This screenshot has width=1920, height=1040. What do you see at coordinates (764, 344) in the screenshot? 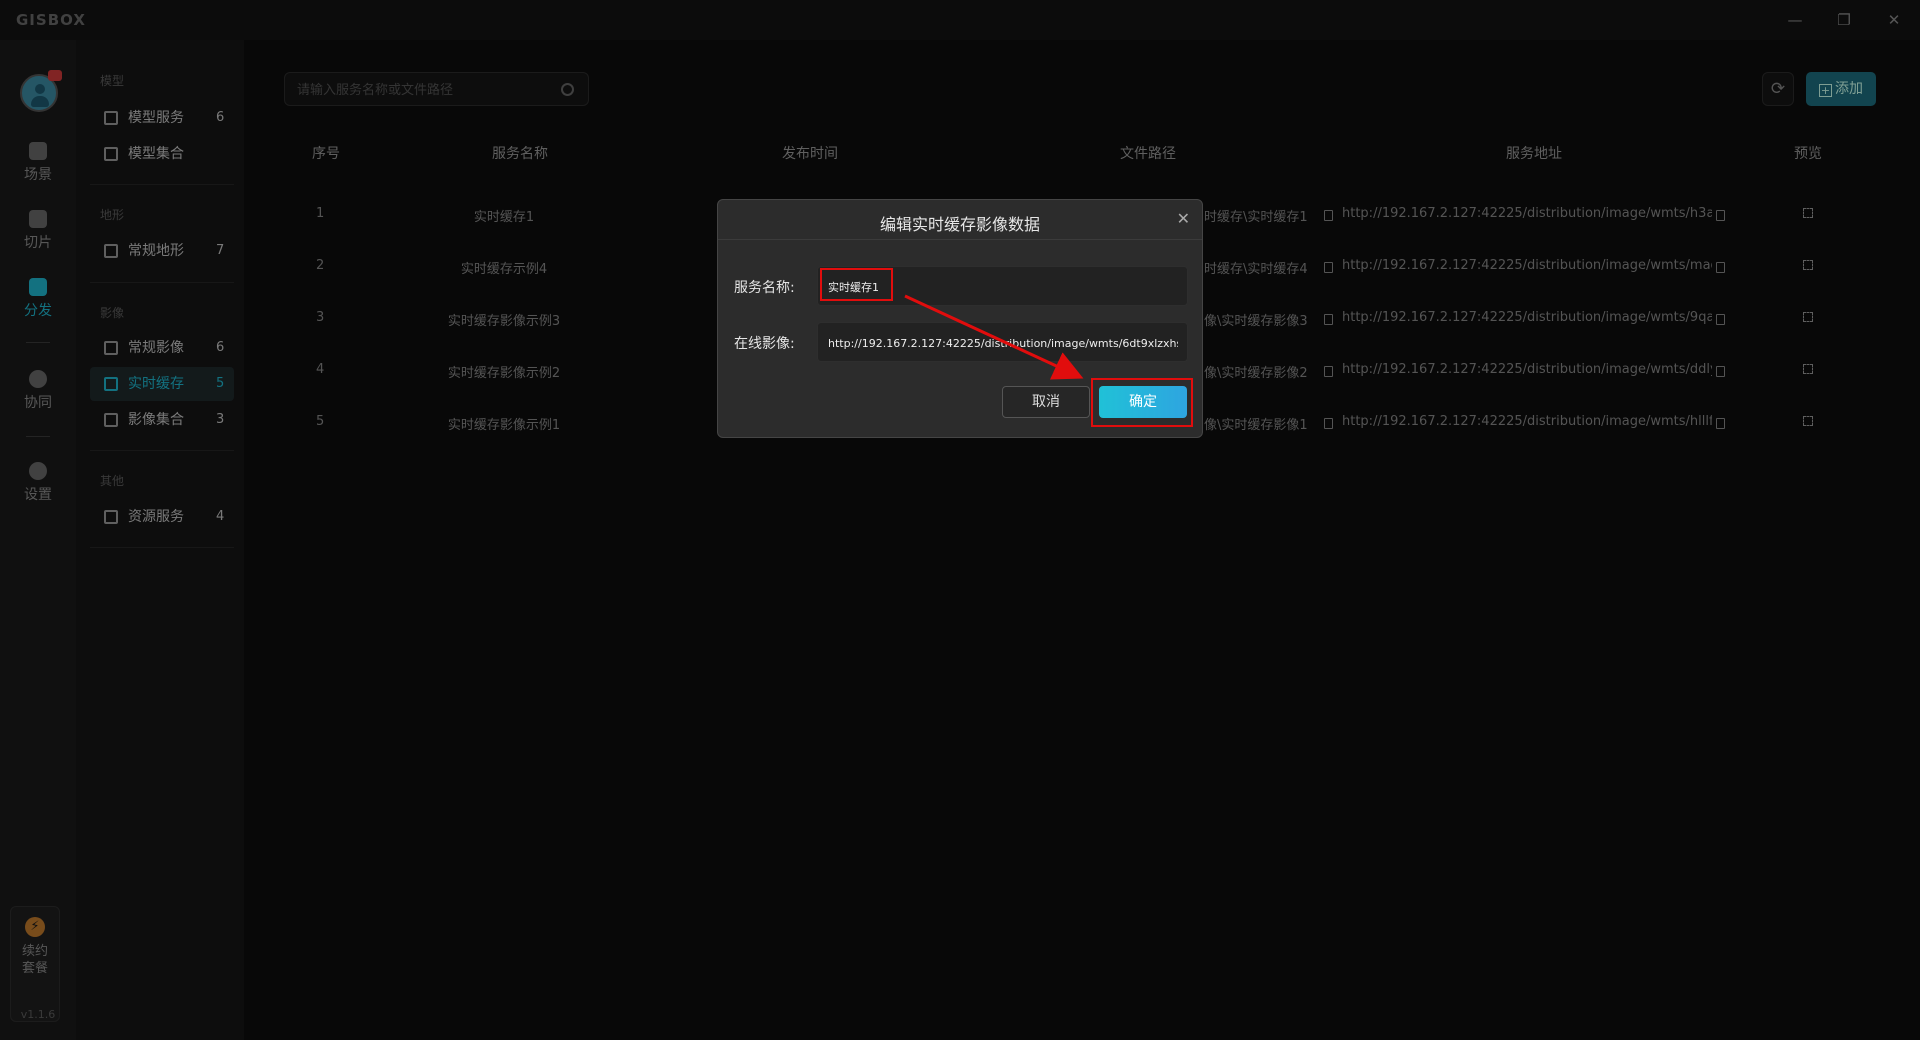
I see `online-imagery-label: 在线影像:` at bounding box center [764, 344].